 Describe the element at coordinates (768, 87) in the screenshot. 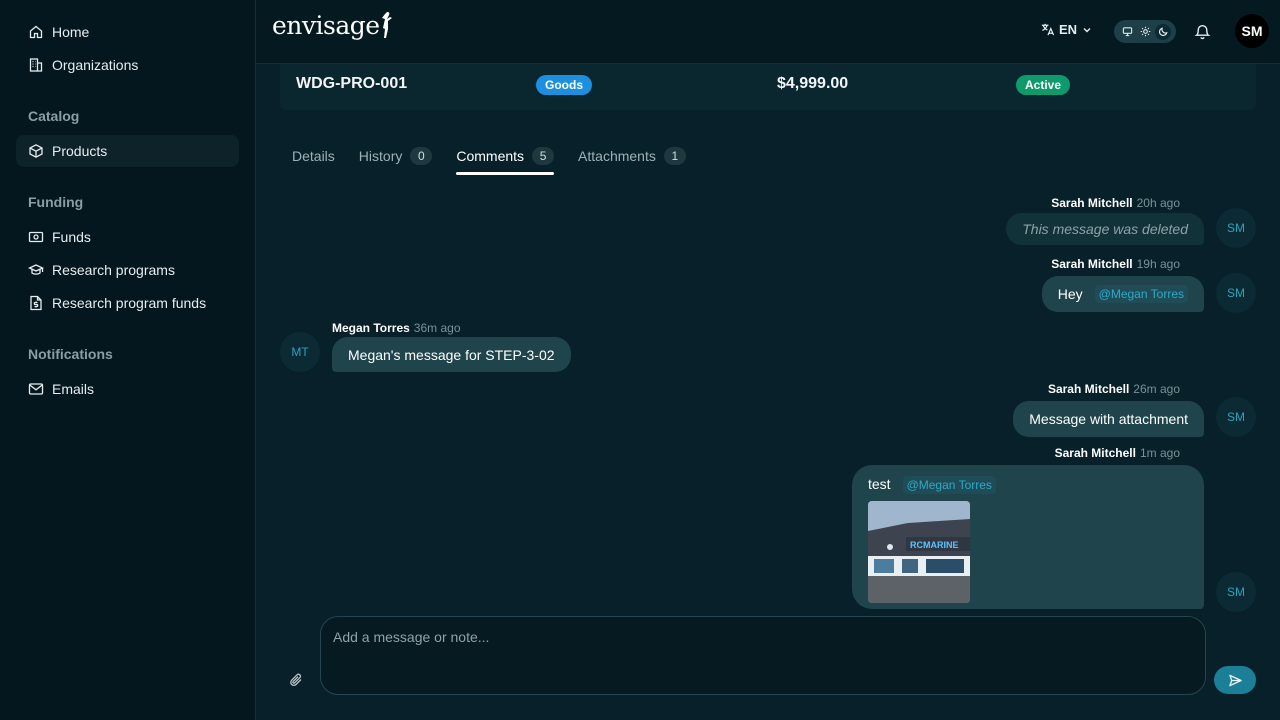

I see `product-summary-row: WDG-PRO-001 Goods $4,999.00 Active` at that location.